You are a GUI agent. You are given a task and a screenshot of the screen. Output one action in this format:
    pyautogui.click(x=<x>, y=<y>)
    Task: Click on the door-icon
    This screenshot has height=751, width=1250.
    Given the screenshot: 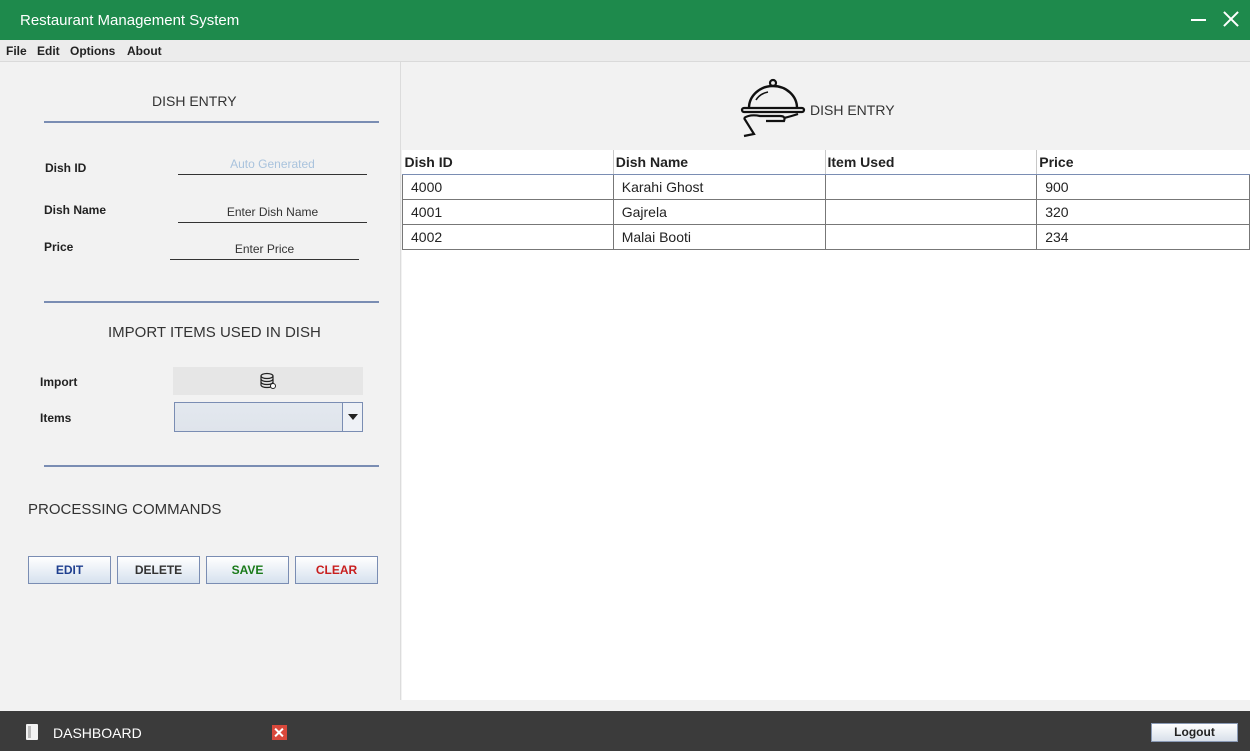 What is the action you would take?
    pyautogui.click(x=32, y=732)
    